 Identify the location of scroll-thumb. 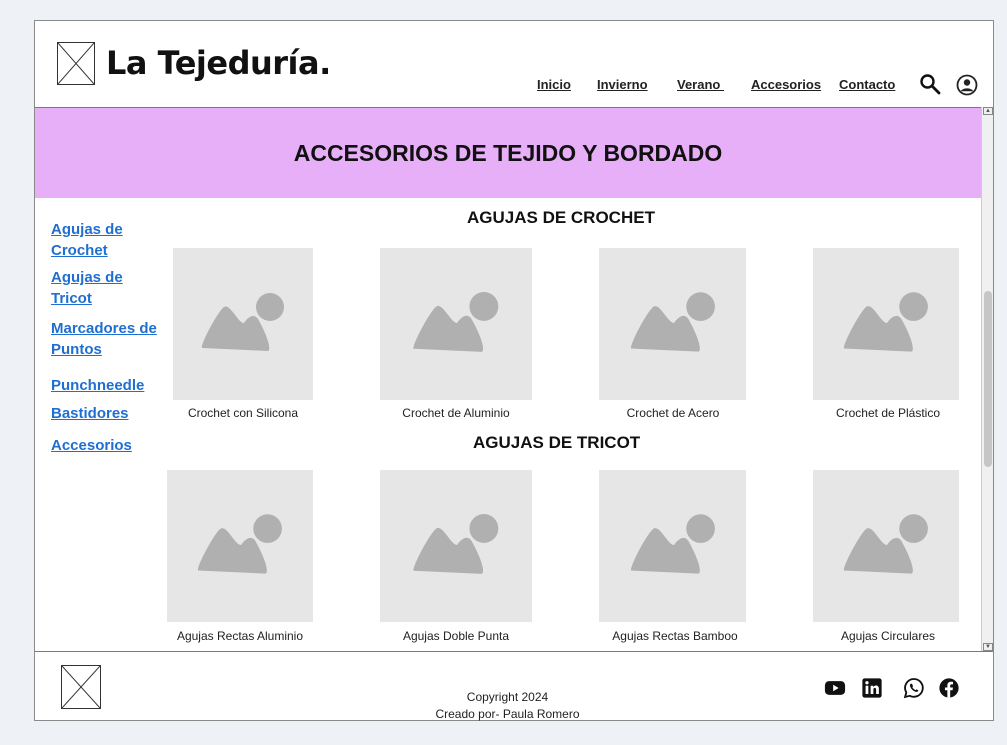
(988, 379).